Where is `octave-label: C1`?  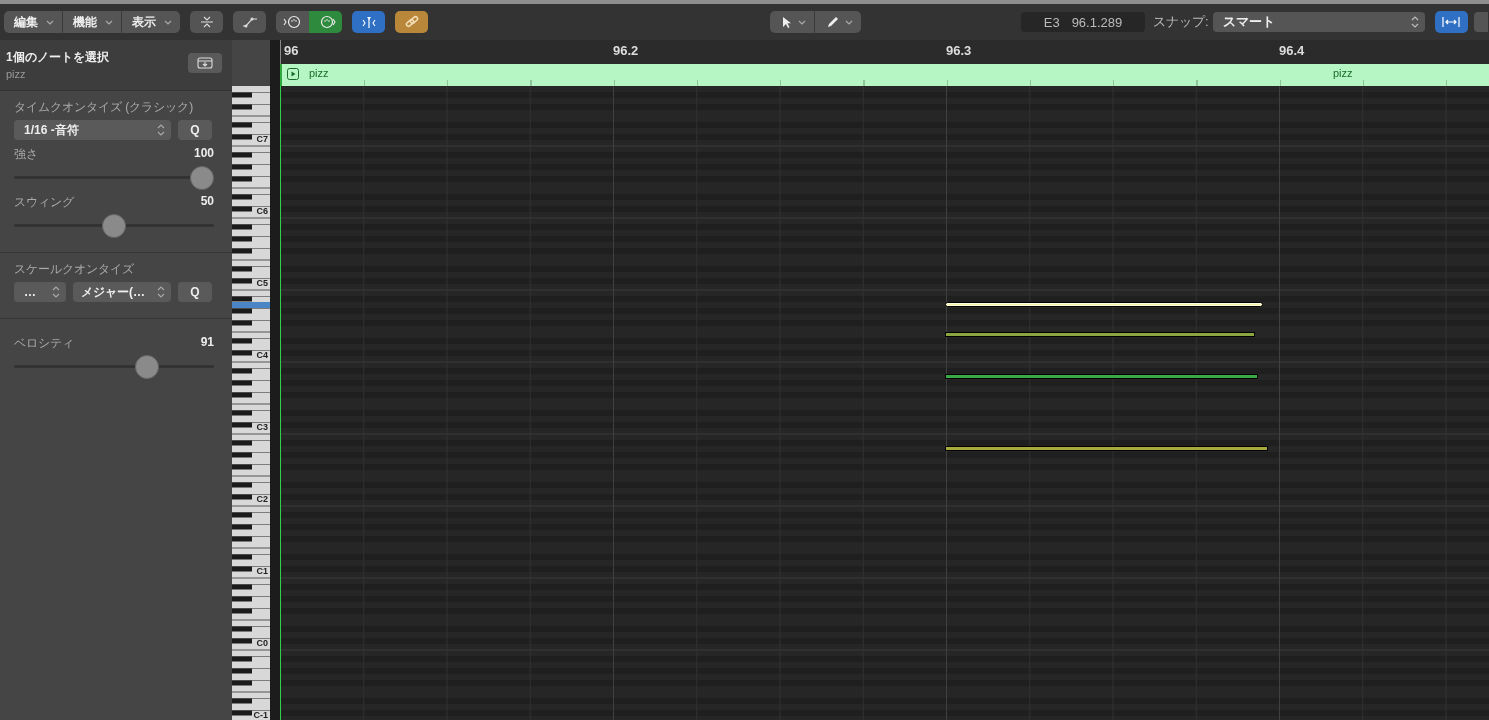 octave-label: C1 is located at coordinates (262, 571).